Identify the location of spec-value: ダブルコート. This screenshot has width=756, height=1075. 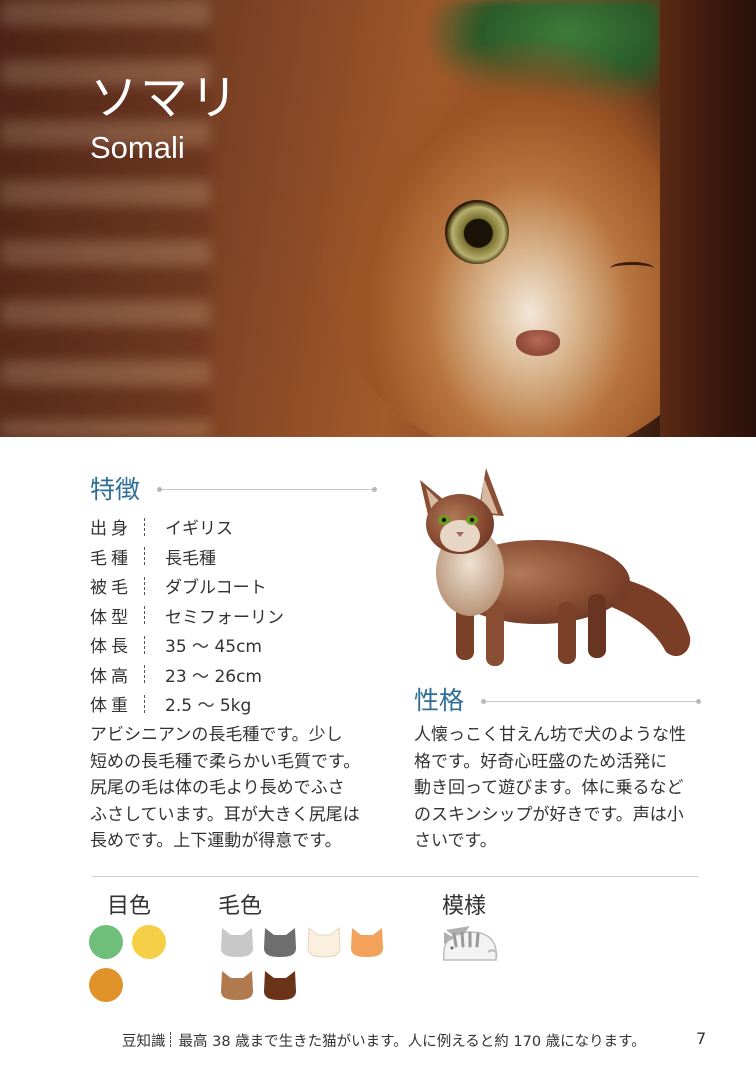
(216, 588).